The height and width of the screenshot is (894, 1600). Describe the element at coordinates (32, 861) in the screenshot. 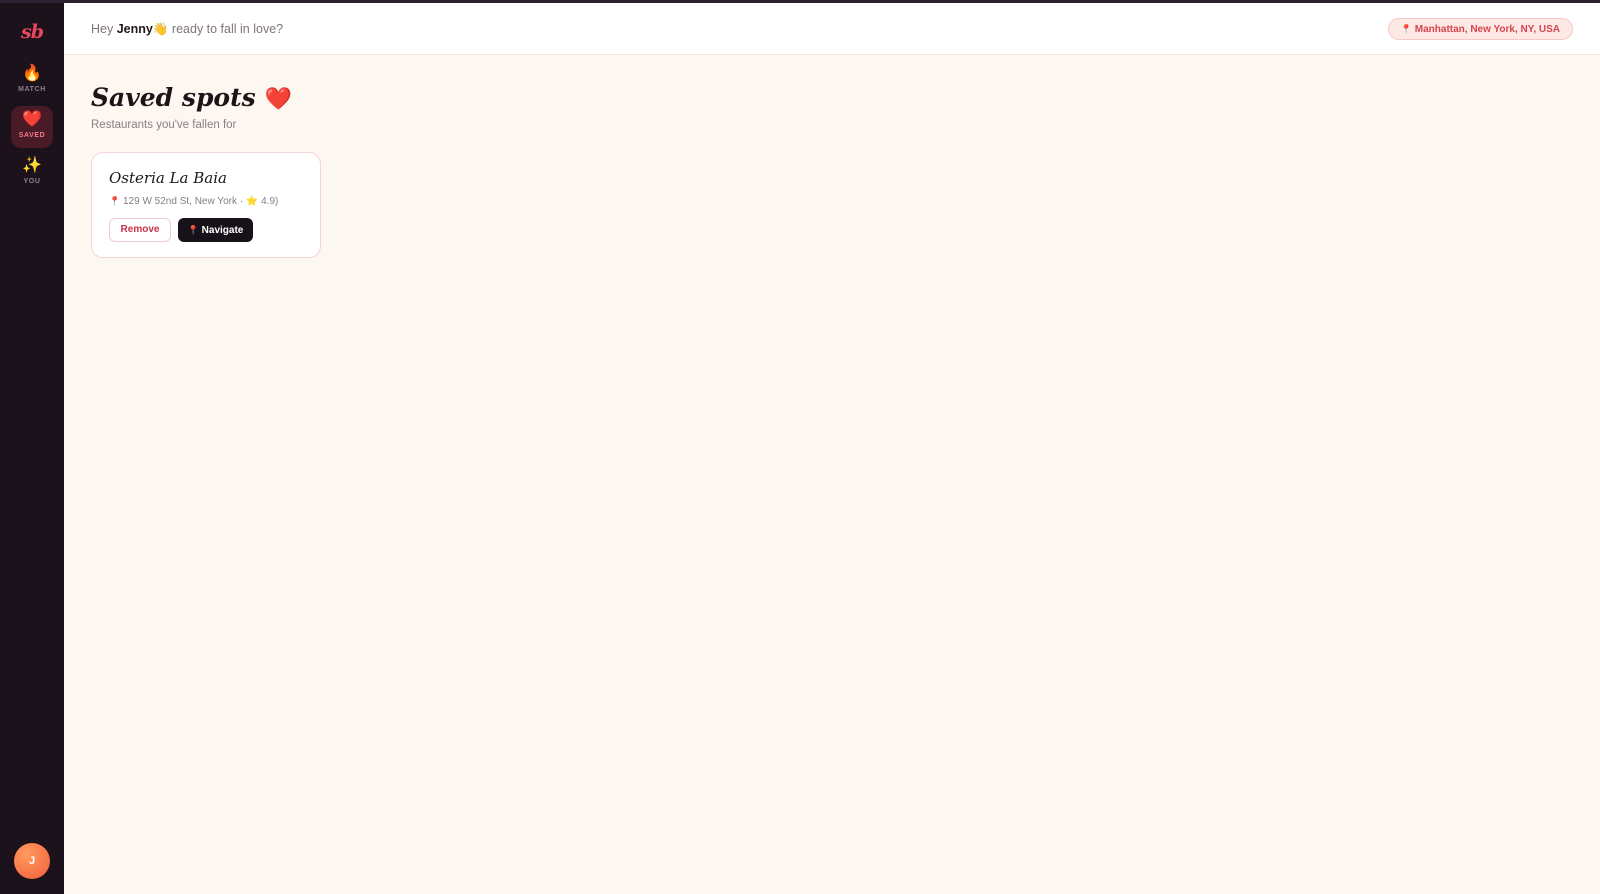

I see `avatar: J` at that location.